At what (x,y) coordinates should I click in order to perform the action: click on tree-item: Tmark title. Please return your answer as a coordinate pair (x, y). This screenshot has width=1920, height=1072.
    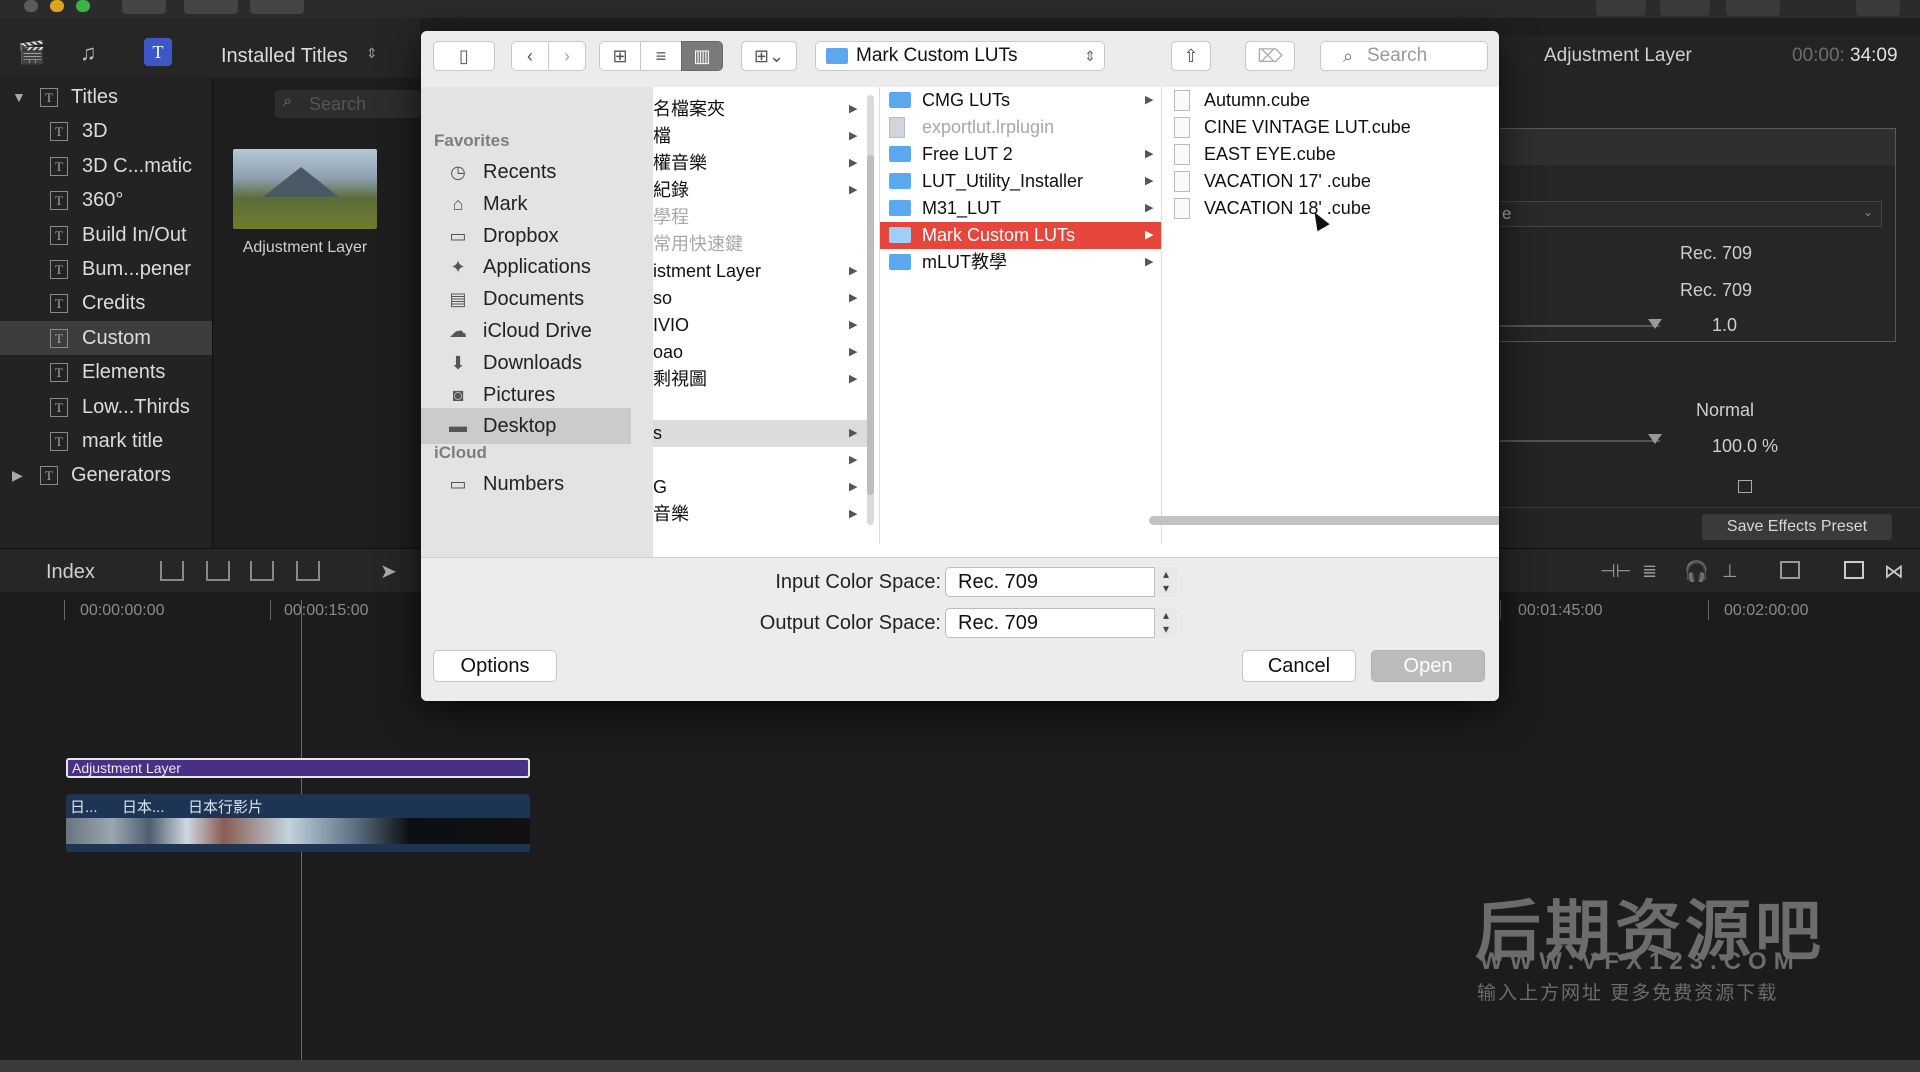
    Looking at the image, I should click on (106, 441).